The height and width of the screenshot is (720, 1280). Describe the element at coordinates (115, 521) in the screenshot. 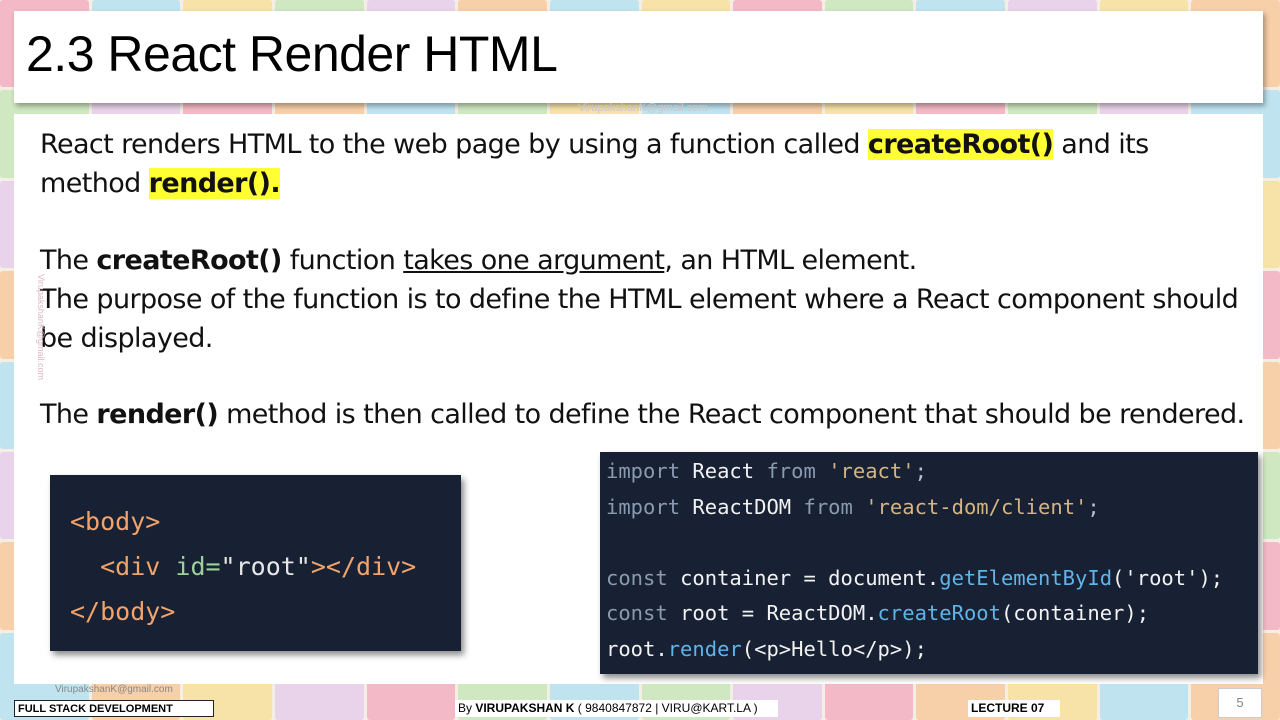

I see `code-token: <body>` at that location.